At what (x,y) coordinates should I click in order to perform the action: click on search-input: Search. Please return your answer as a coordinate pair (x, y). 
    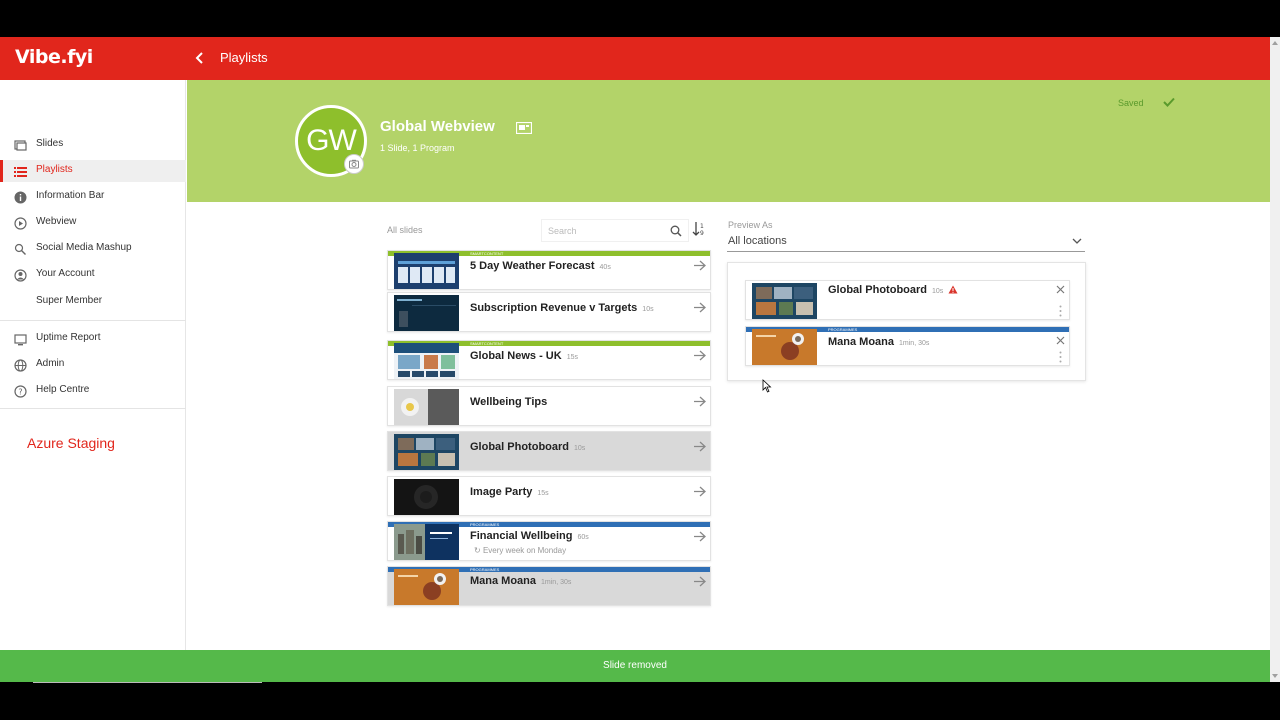
    Looking at the image, I should click on (615, 230).